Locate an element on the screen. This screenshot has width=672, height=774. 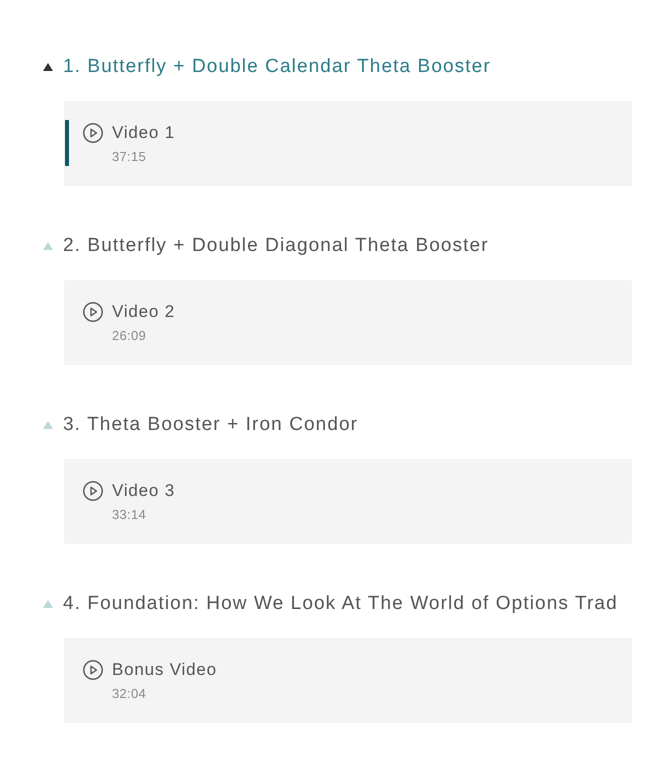
lesson-title: Video 2 is located at coordinates (143, 312).